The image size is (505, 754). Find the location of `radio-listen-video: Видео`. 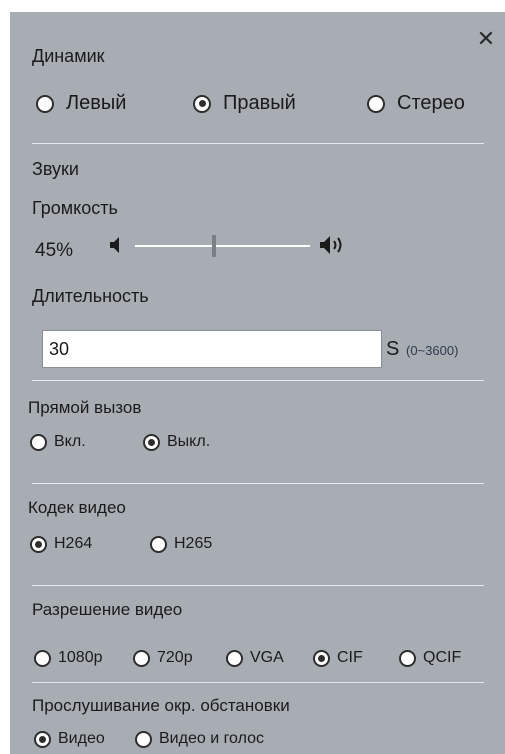

radio-listen-video: Видео is located at coordinates (69, 739).